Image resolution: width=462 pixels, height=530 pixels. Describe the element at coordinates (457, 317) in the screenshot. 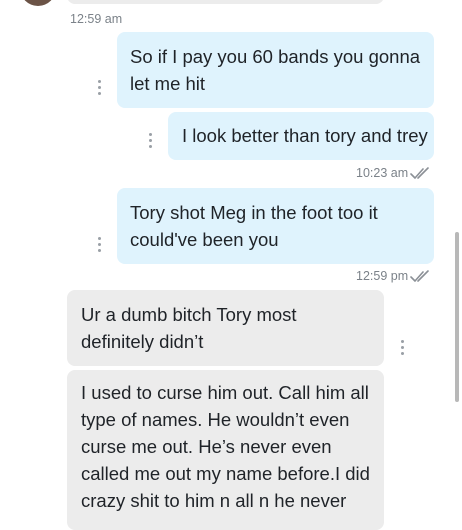

I see `scrollbar` at that location.